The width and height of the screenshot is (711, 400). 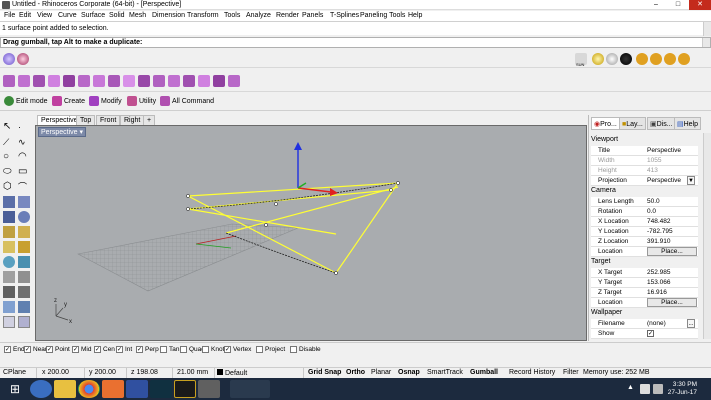 What do you see at coordinates (298, 146) in the screenshot?
I see `gumball-z-arrowhead` at bounding box center [298, 146].